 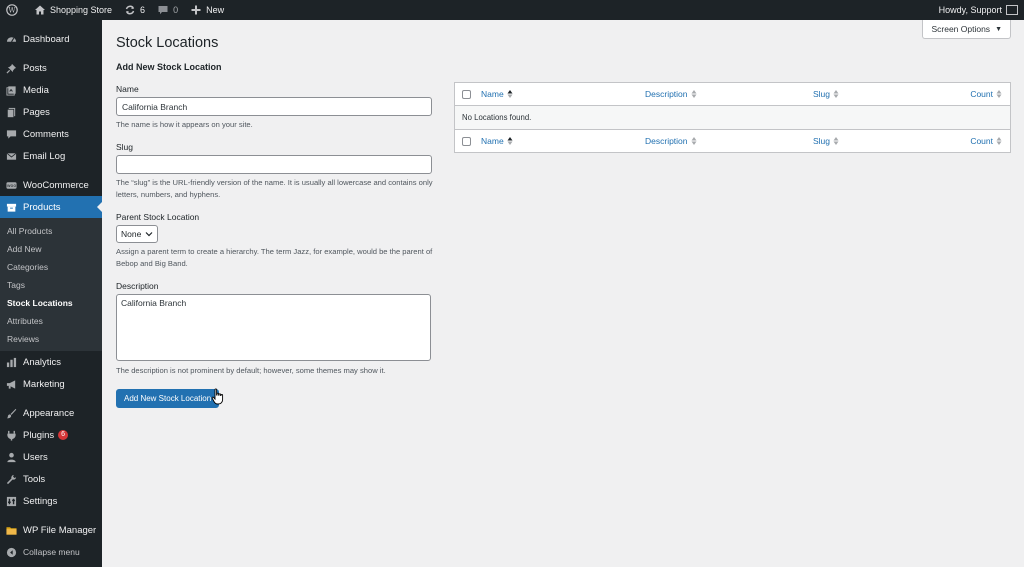 What do you see at coordinates (51, 321) in the screenshot?
I see `submenu-item-attributes: Attributes` at bounding box center [51, 321].